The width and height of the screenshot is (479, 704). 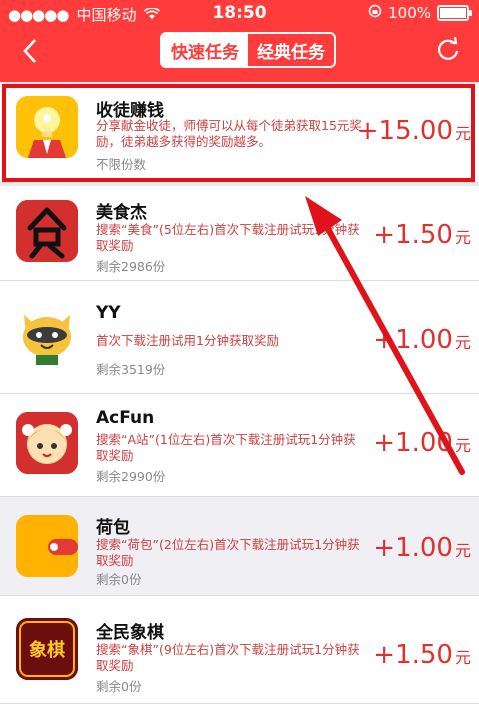 What do you see at coordinates (226, 447) in the screenshot?
I see `task-description: 搜索“A站”(1位左右)首次下载注册试玩1分钟获取奖励` at bounding box center [226, 447].